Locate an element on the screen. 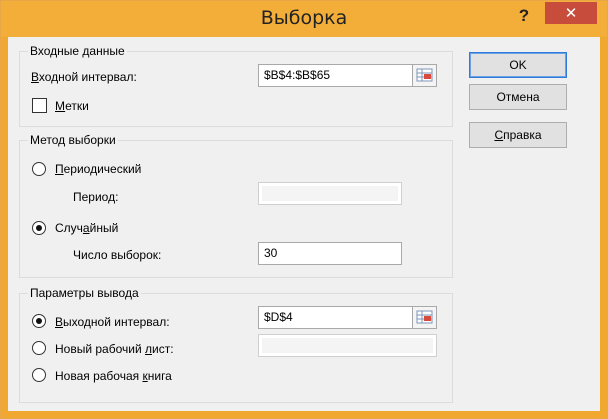 The image size is (608, 419). help-button: Справка is located at coordinates (518, 135).